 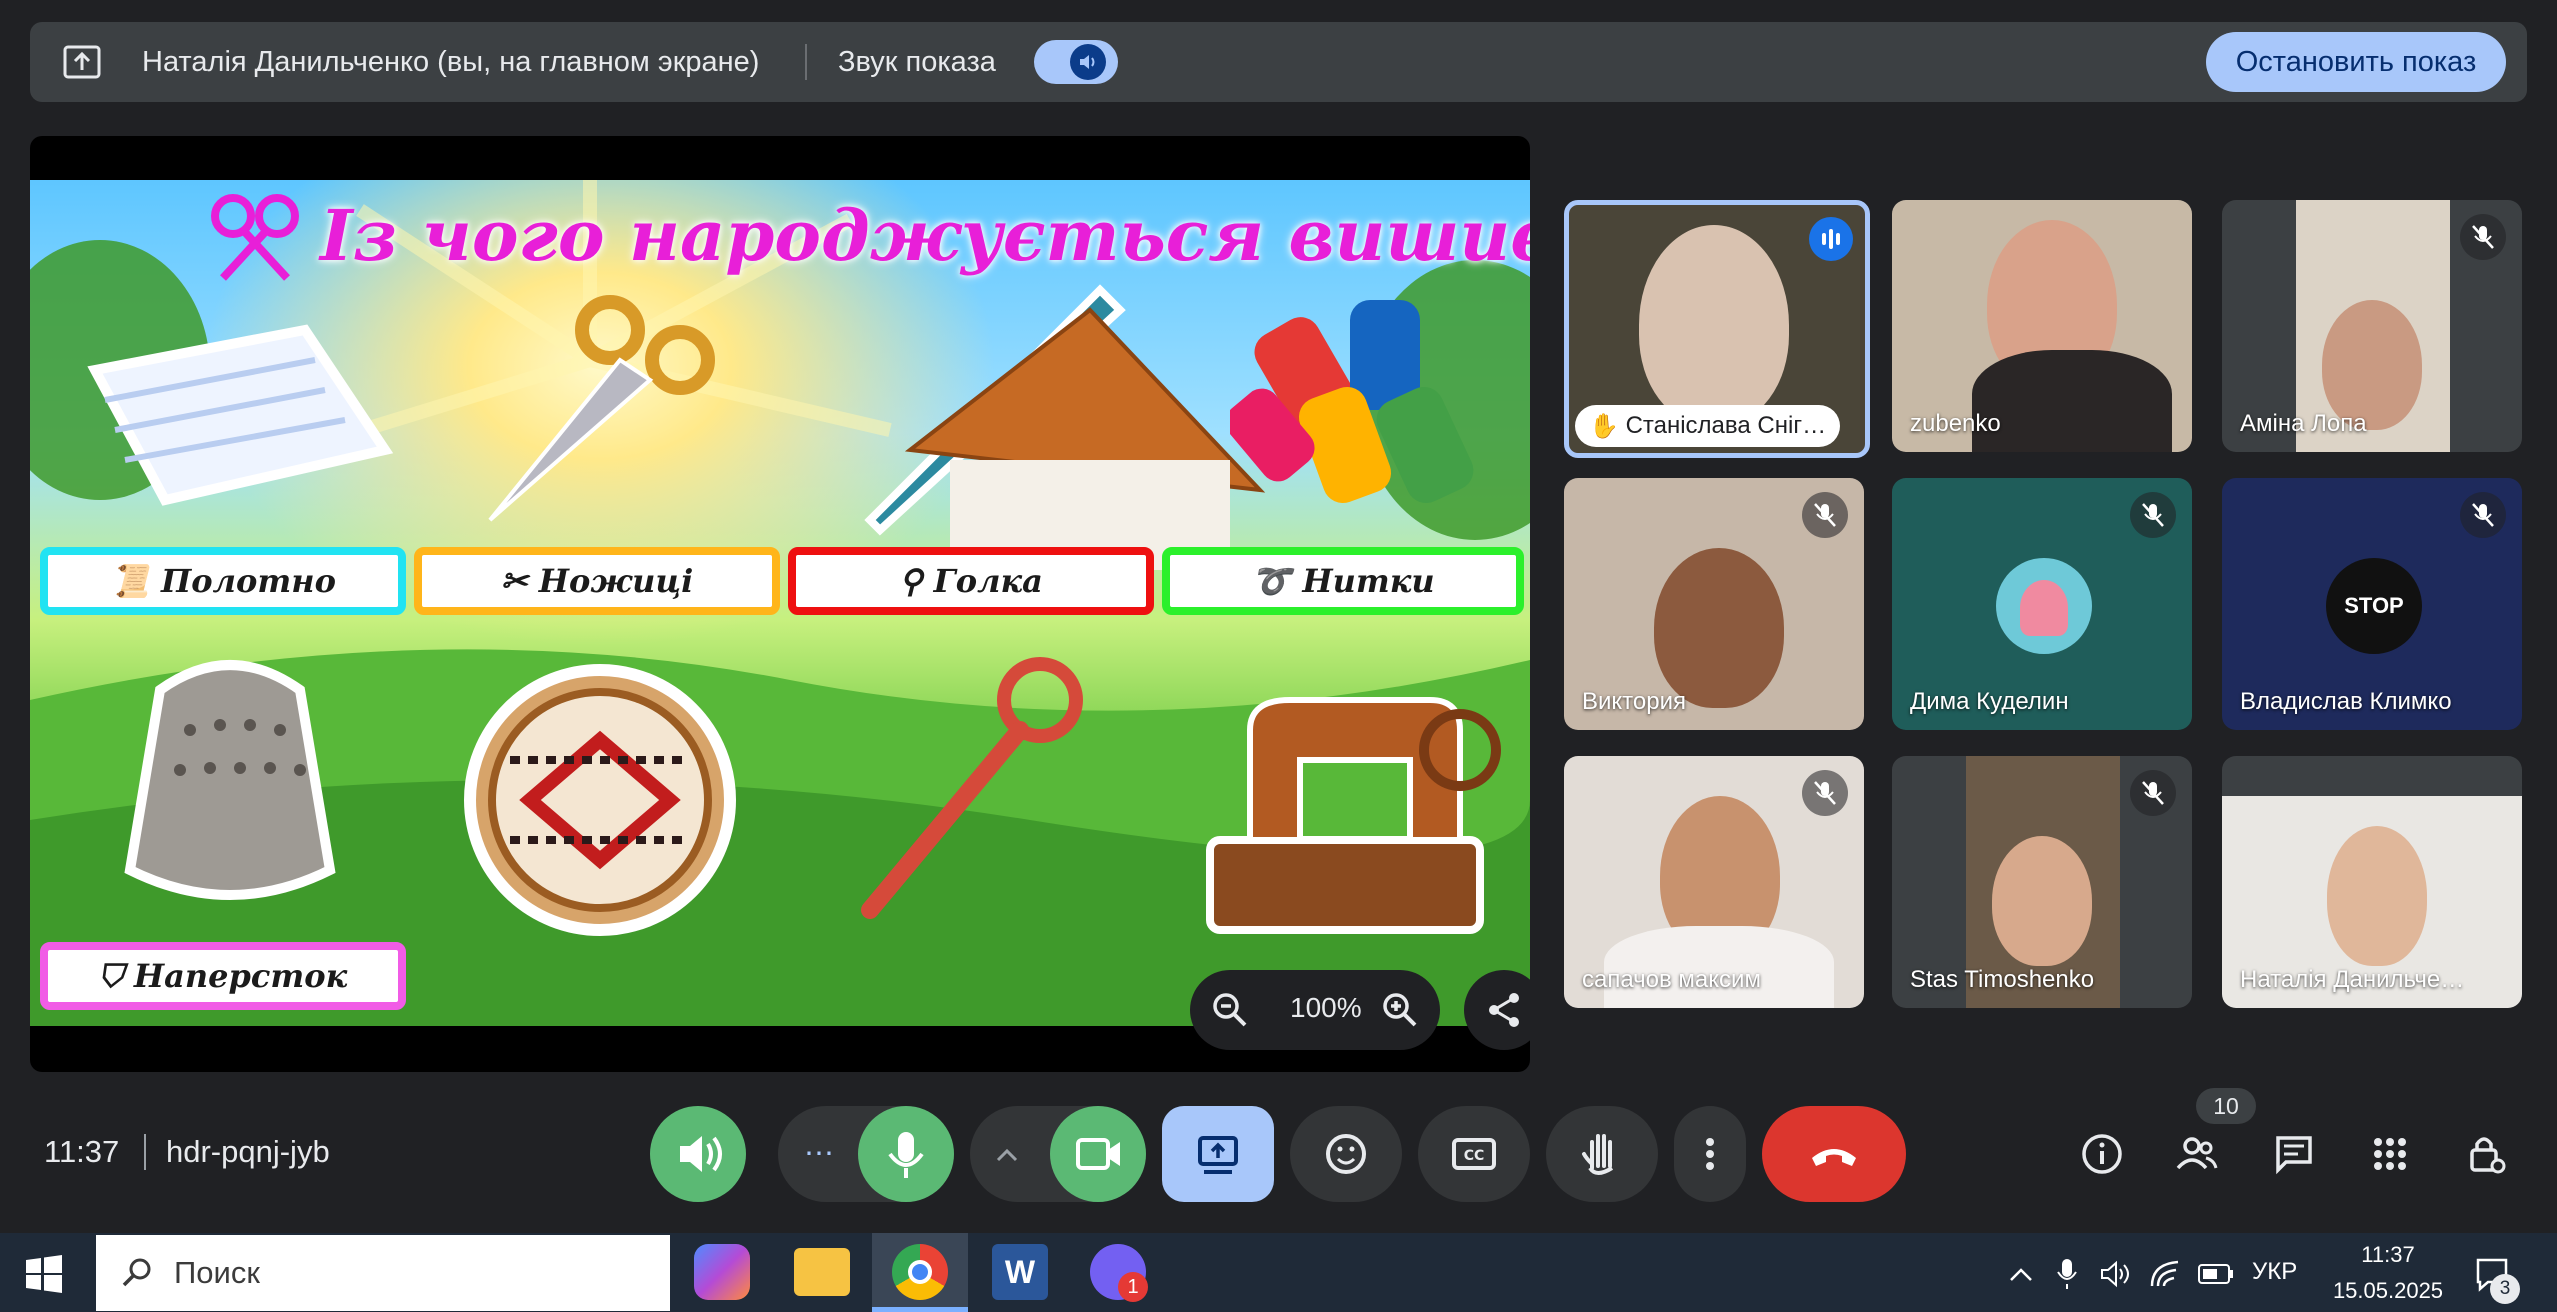 What do you see at coordinates (2226, 1106) in the screenshot?
I see `participant-count-badge: 10` at bounding box center [2226, 1106].